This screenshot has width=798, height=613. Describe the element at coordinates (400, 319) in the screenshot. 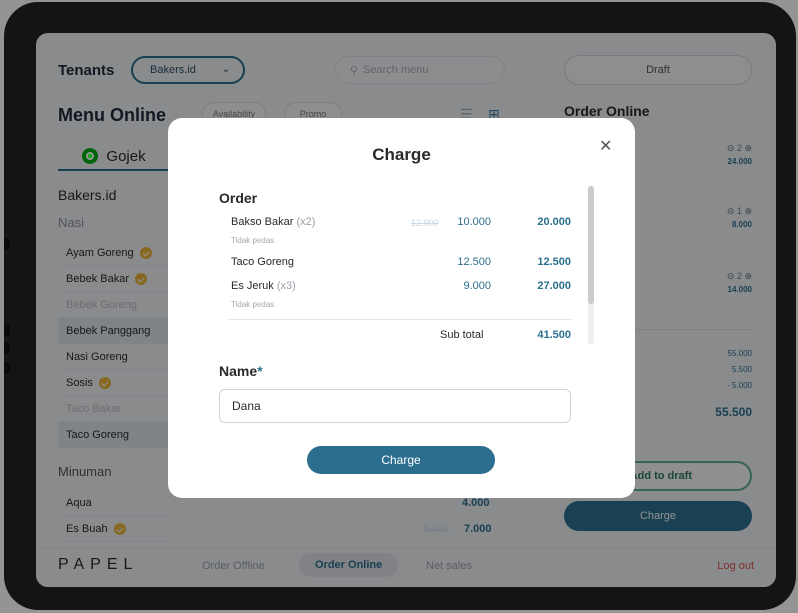

I see `divider` at that location.